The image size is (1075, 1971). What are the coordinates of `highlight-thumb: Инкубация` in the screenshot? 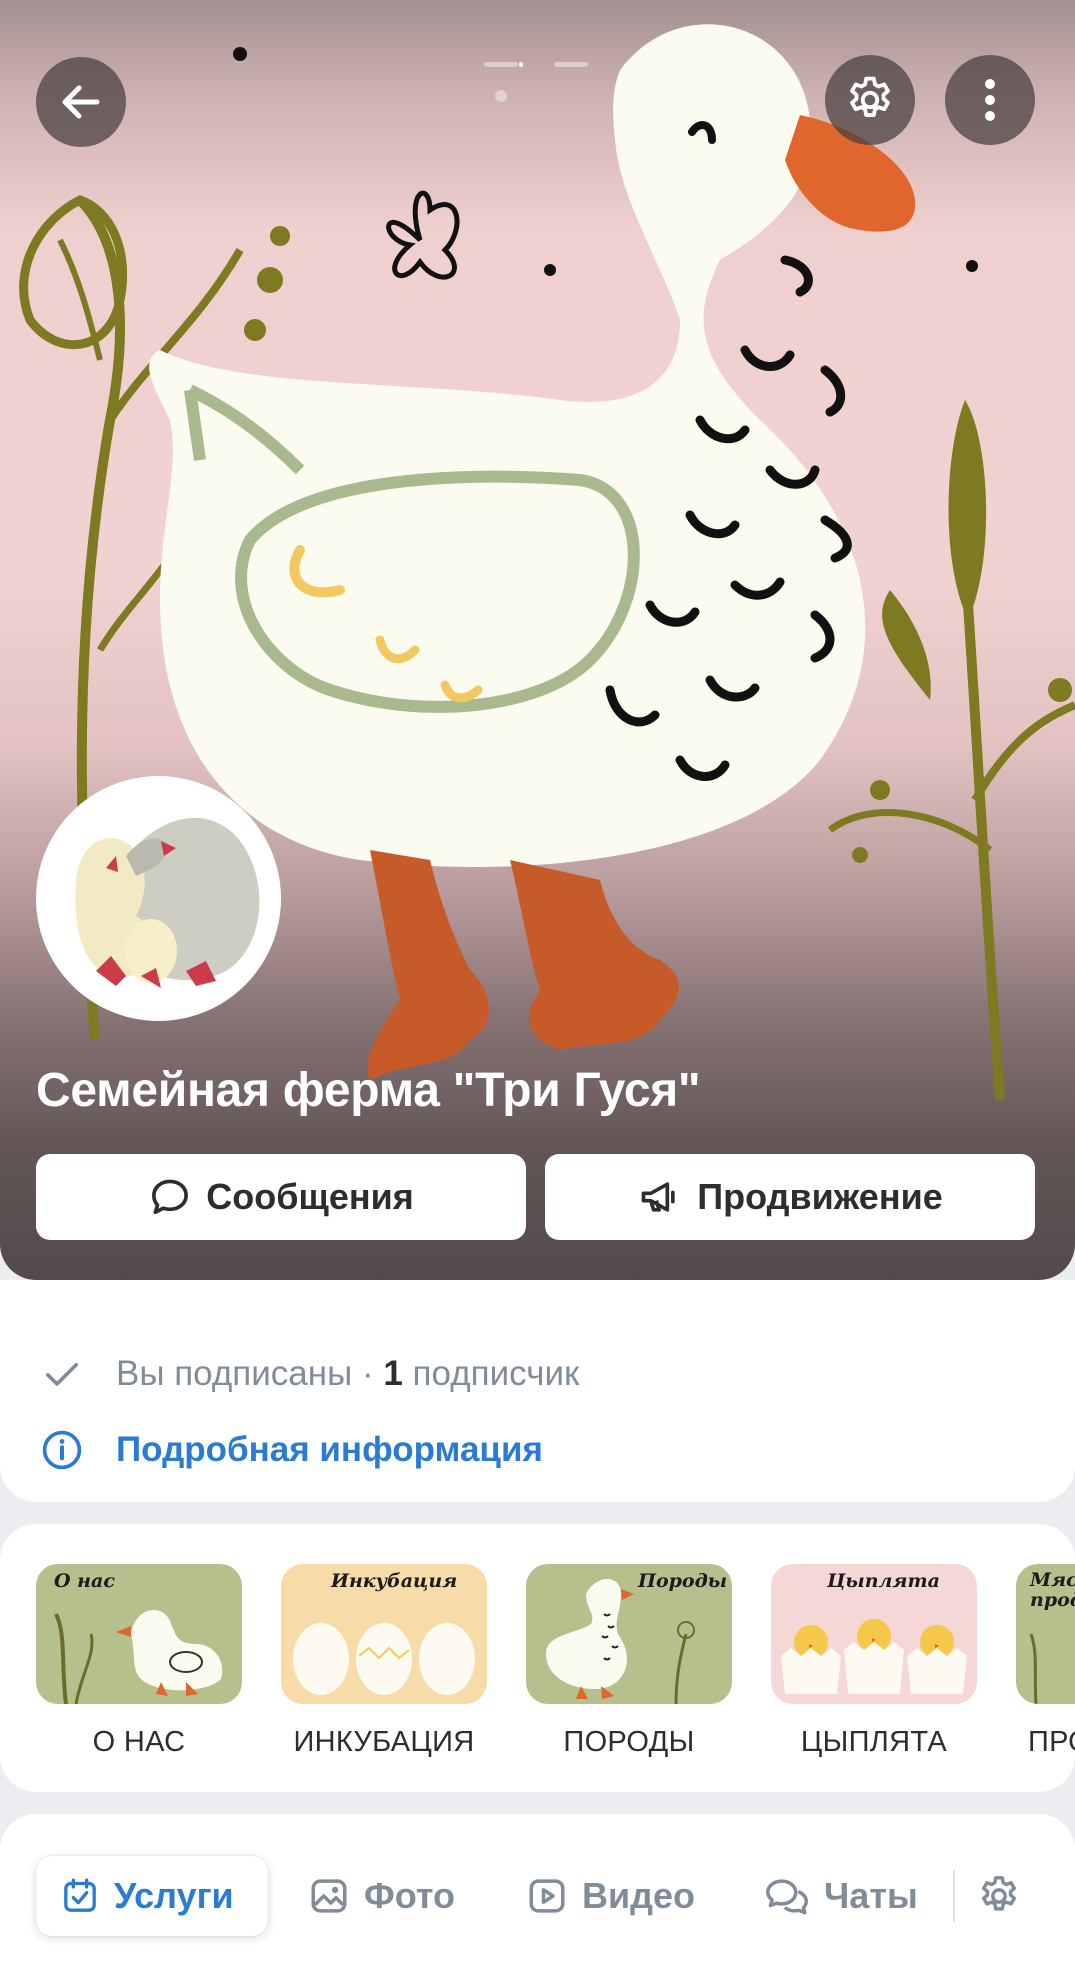 It's located at (384, 1634).